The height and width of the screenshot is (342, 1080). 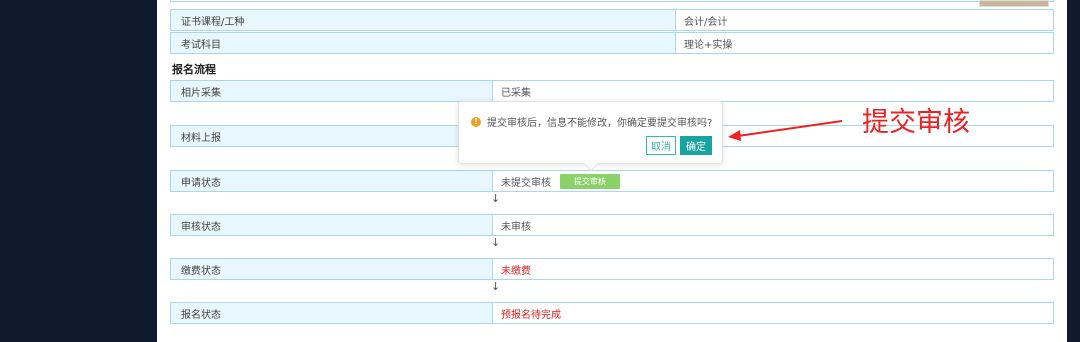 I want to click on confirm-popover: ! 提交审核后，信息不能修改，你确定要提交审核吗? 取消 确定, so click(x=590, y=136).